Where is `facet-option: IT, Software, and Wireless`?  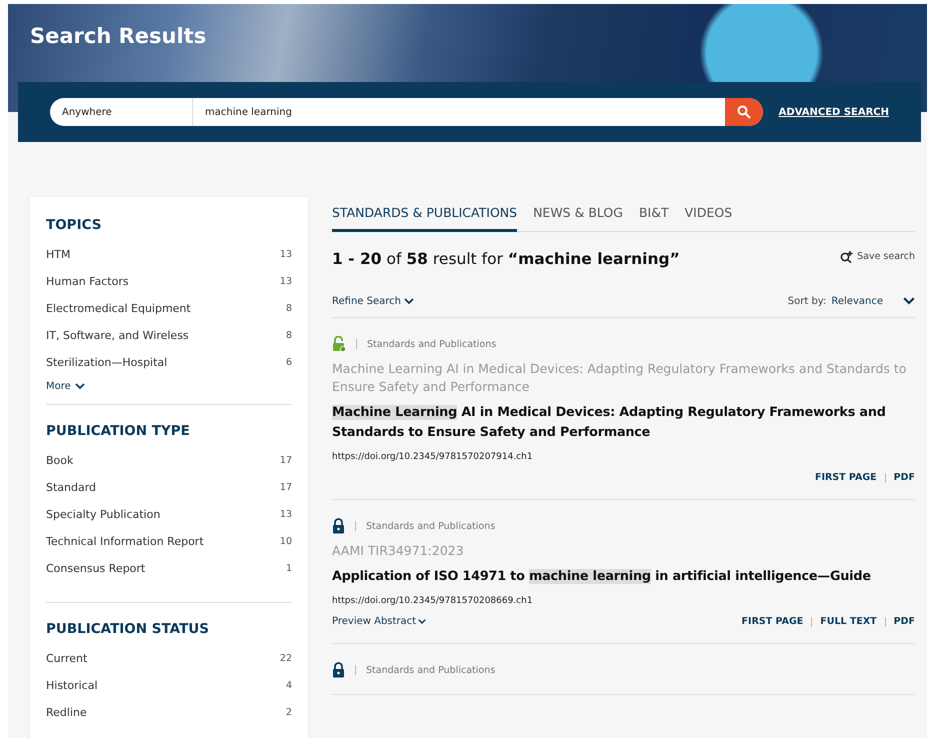 facet-option: IT, Software, and Wireless is located at coordinates (117, 335).